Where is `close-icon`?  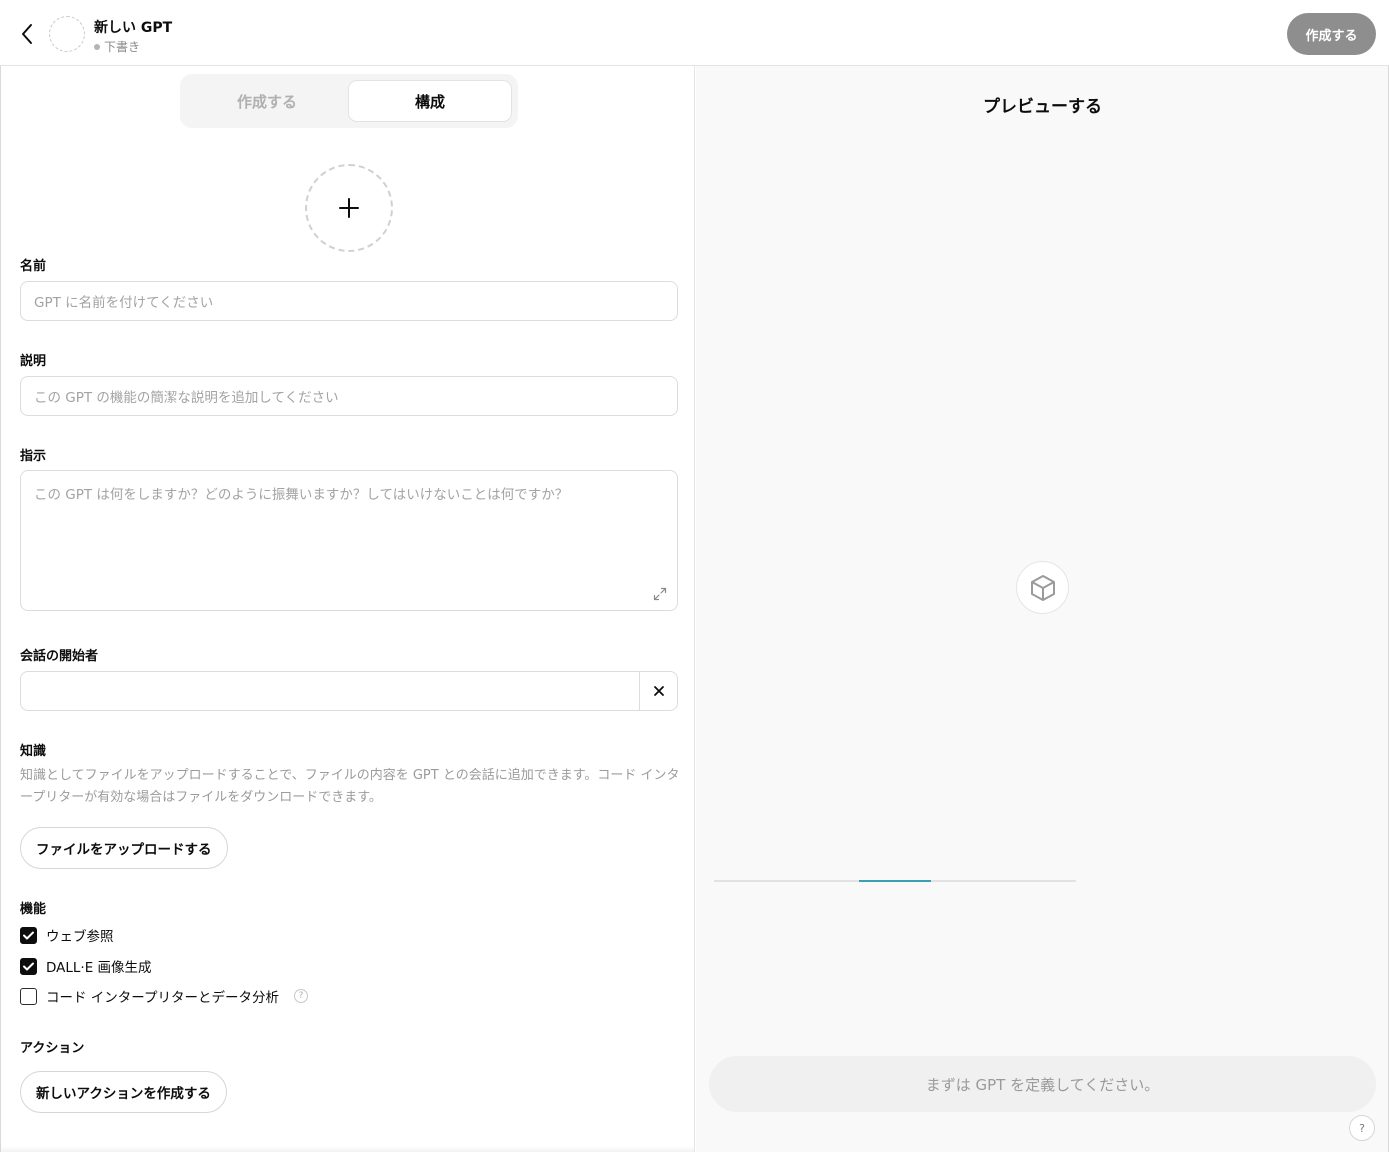
close-icon is located at coordinates (658, 691).